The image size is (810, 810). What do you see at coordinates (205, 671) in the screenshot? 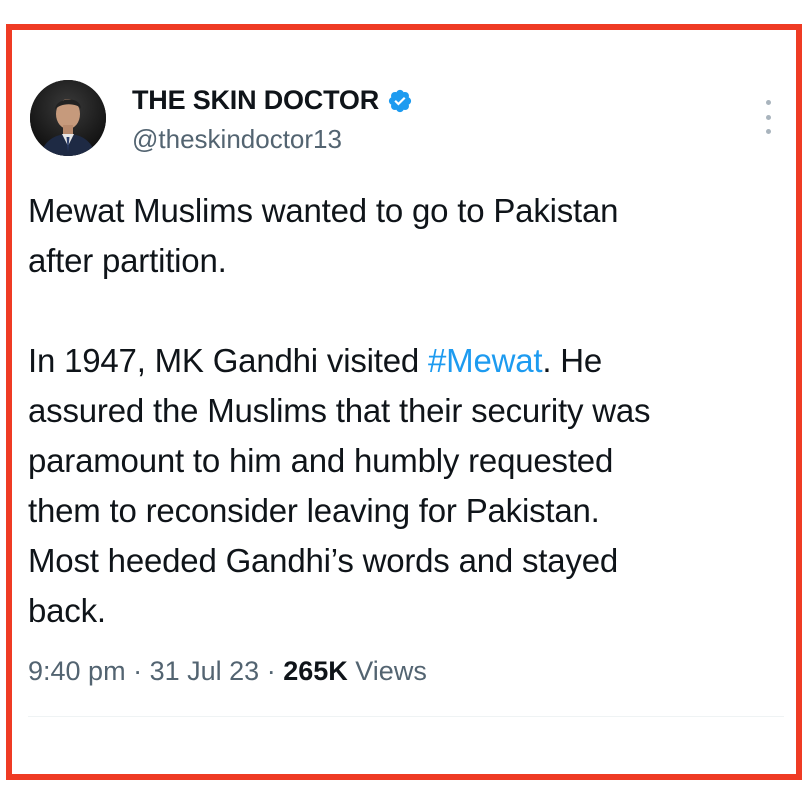
I see `tweet-date: 31 Jul 23` at bounding box center [205, 671].